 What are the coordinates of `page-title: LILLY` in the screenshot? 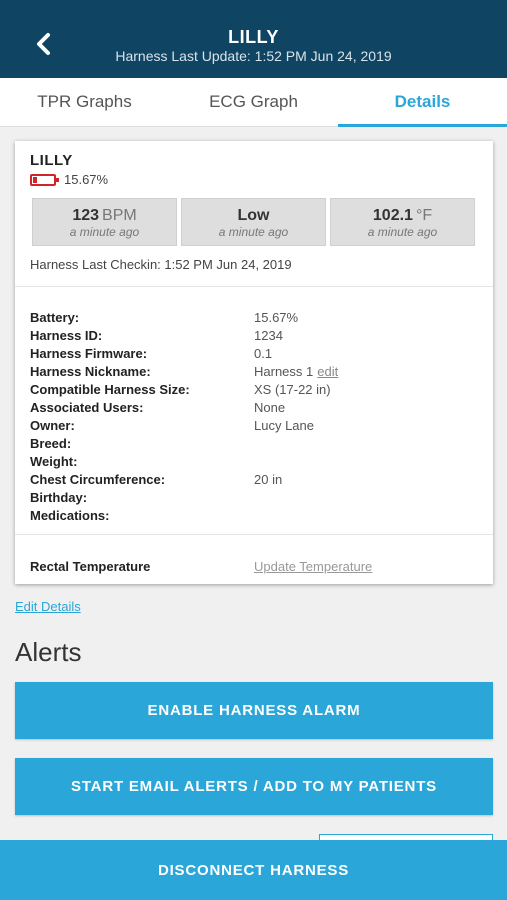 It's located at (253, 37).